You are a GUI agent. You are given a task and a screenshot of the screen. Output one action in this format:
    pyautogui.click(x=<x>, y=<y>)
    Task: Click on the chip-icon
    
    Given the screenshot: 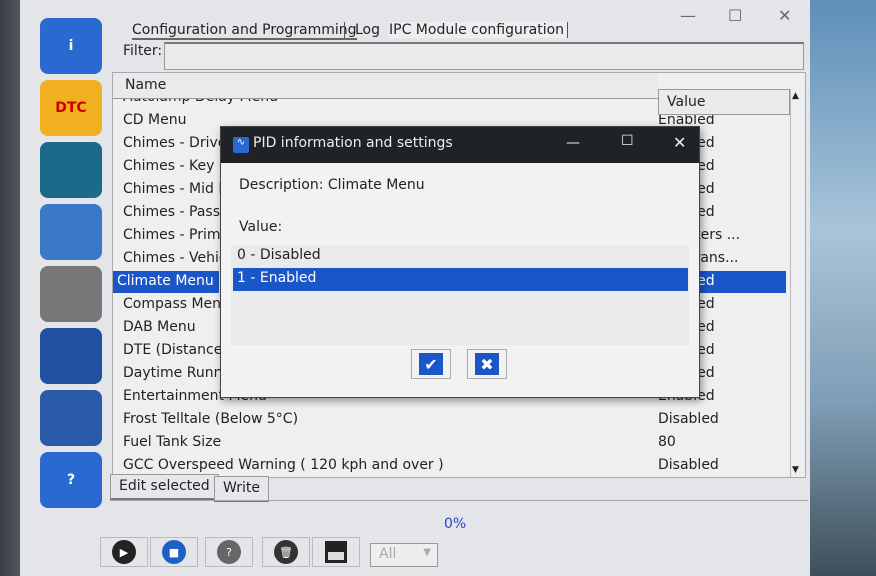 What is the action you would take?
    pyautogui.click(x=71, y=356)
    